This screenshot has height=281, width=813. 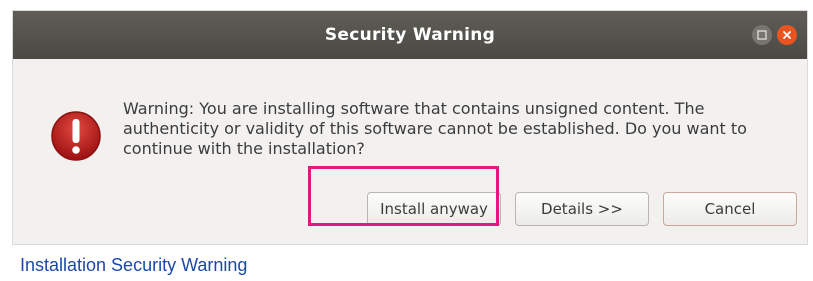 I want to click on close-icon, so click(x=787, y=35).